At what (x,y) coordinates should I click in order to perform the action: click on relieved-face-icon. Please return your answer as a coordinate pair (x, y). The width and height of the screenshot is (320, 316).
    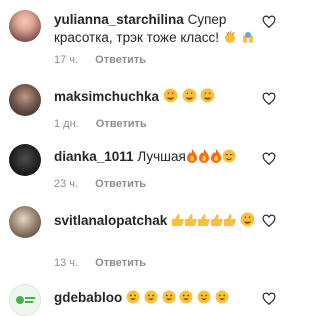
    Looking at the image, I should click on (229, 158).